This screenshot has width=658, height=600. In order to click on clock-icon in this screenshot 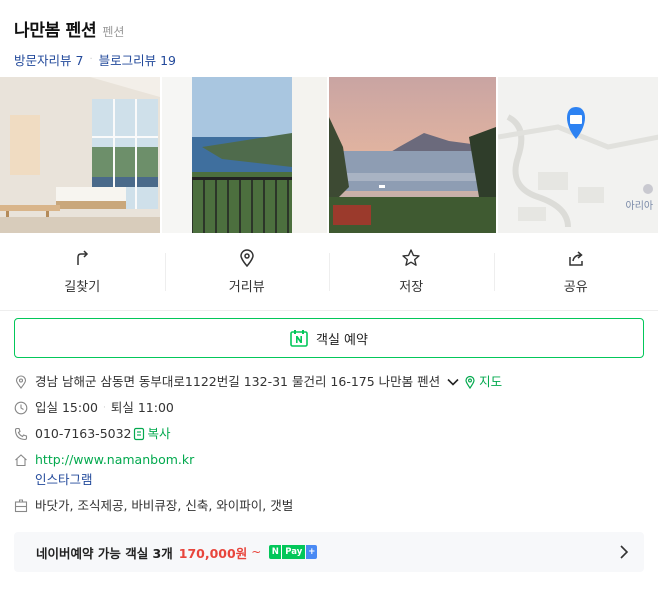, I will do `click(21, 408)`.